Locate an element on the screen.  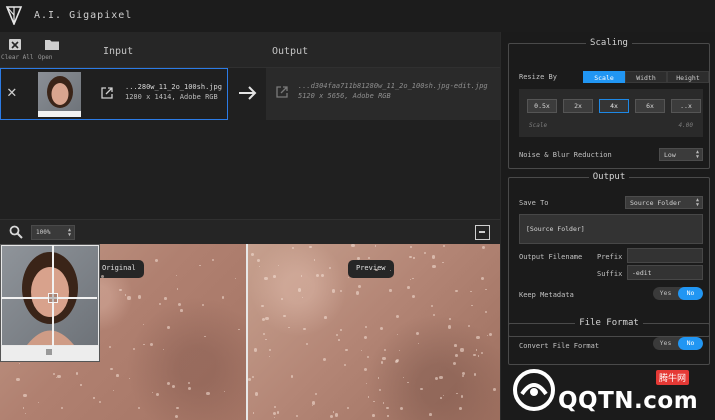
scale-option-0-5x: 0.5x is located at coordinates (542, 106).